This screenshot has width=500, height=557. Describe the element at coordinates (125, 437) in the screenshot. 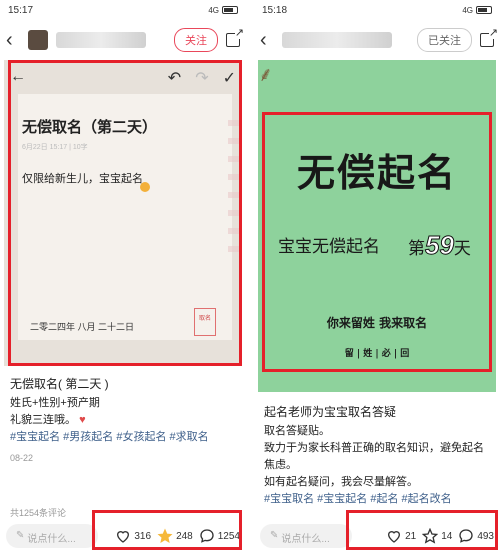

I see `post-hashtags: #宝宝起名 #男孩起名 #女孩起名 #求取名` at that location.